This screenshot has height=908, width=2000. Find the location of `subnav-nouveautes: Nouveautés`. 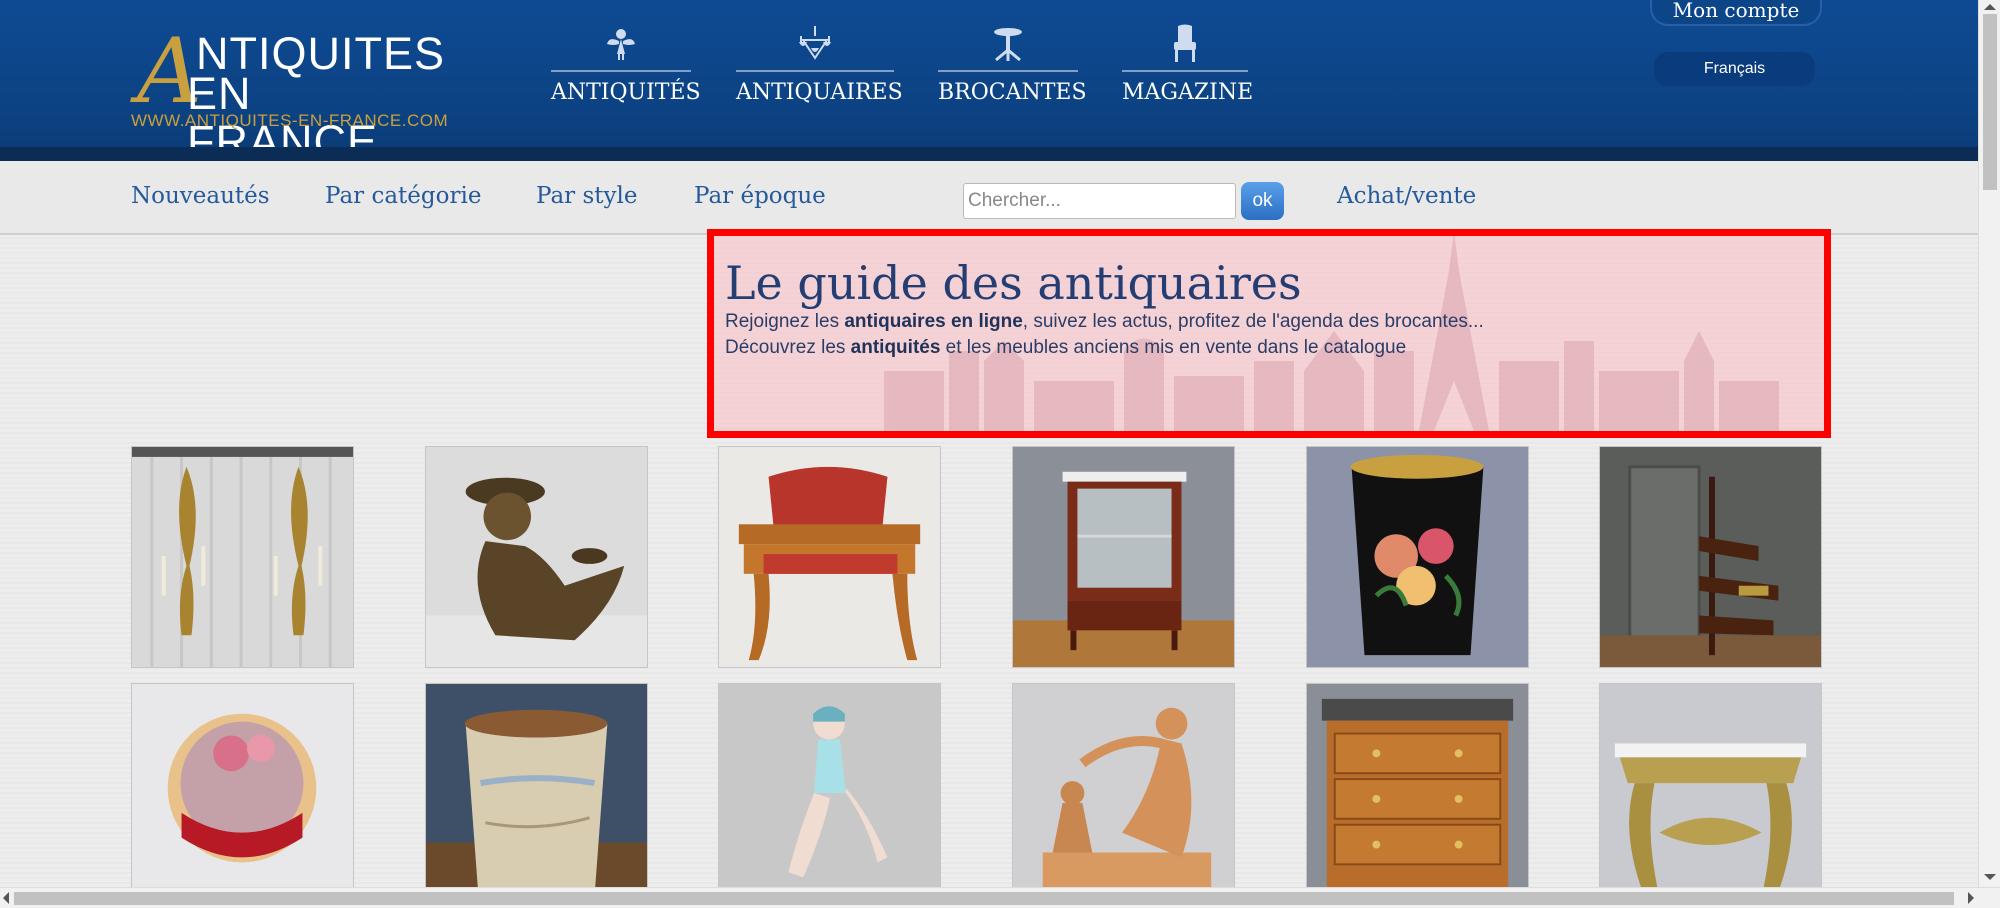

subnav-nouveautes: Nouveautés is located at coordinates (200, 196).